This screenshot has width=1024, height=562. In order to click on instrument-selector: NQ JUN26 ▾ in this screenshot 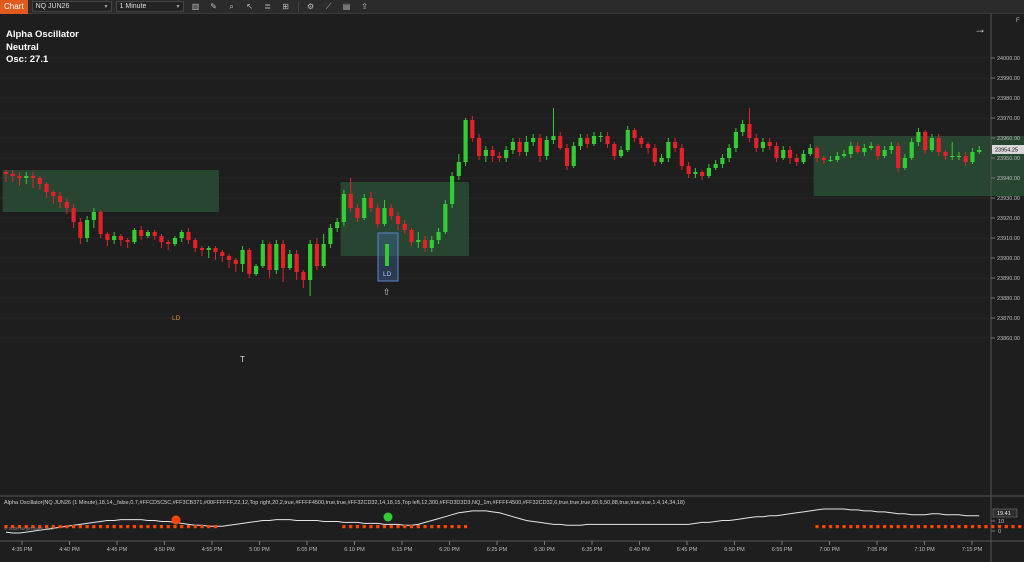, I will do `click(71, 6)`.